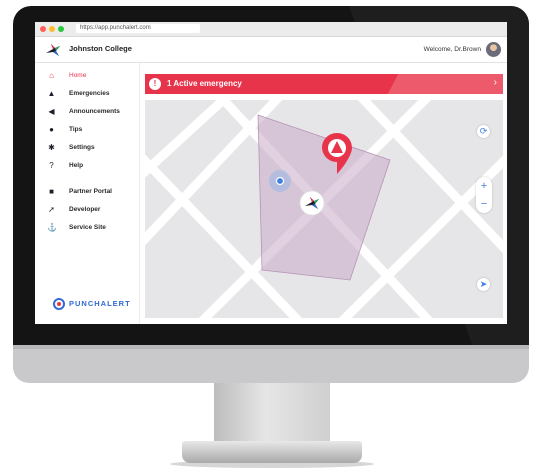 The image size is (542, 473). Describe the element at coordinates (495, 82) in the screenshot. I see `chevron-right-icon: ›` at that location.